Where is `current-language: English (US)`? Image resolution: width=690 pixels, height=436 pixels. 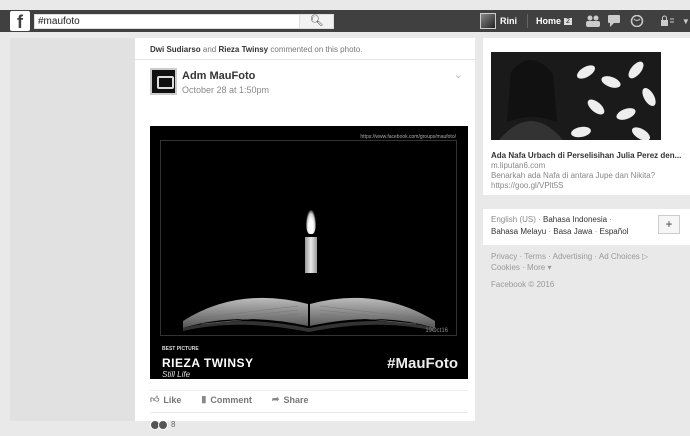 current-language: English (US) is located at coordinates (513, 219).